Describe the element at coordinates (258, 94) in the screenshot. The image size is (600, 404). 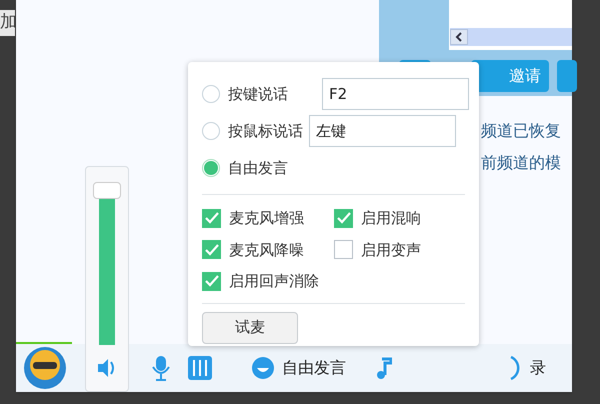
I see `mode-option-label: 按键说话` at that location.